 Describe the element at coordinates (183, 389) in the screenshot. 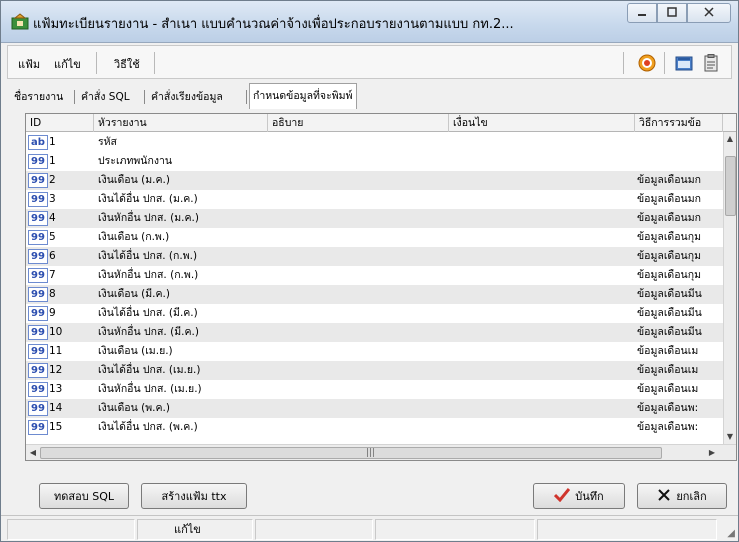

I see `row-title: เงินหักอื่น ปกส. (เม.ย.)` at that location.